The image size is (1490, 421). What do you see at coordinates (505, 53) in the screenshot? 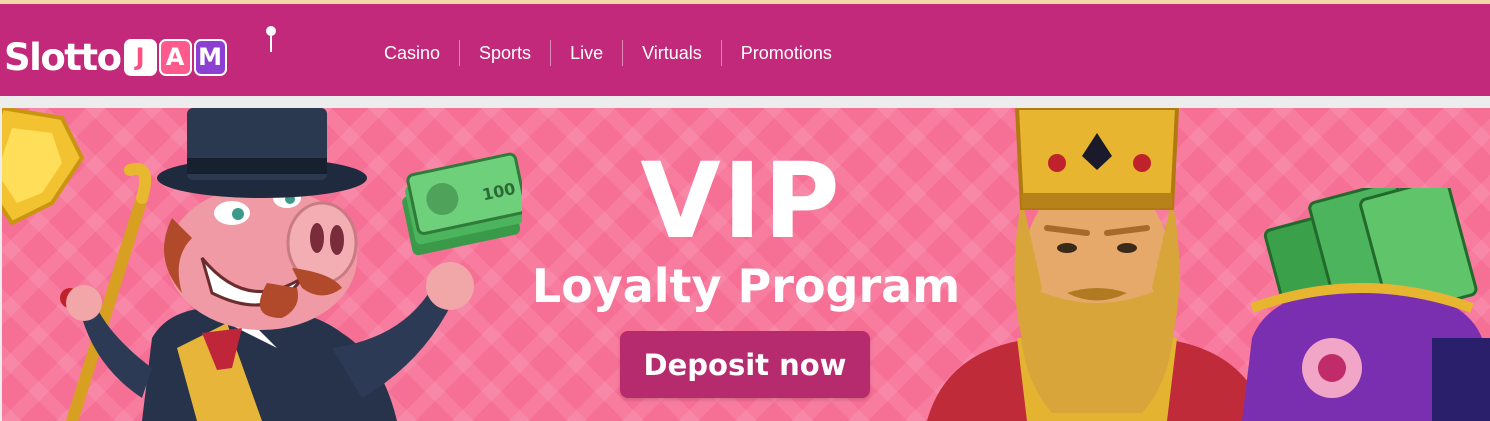
I see `nav-item-sports: Sports` at bounding box center [505, 53].